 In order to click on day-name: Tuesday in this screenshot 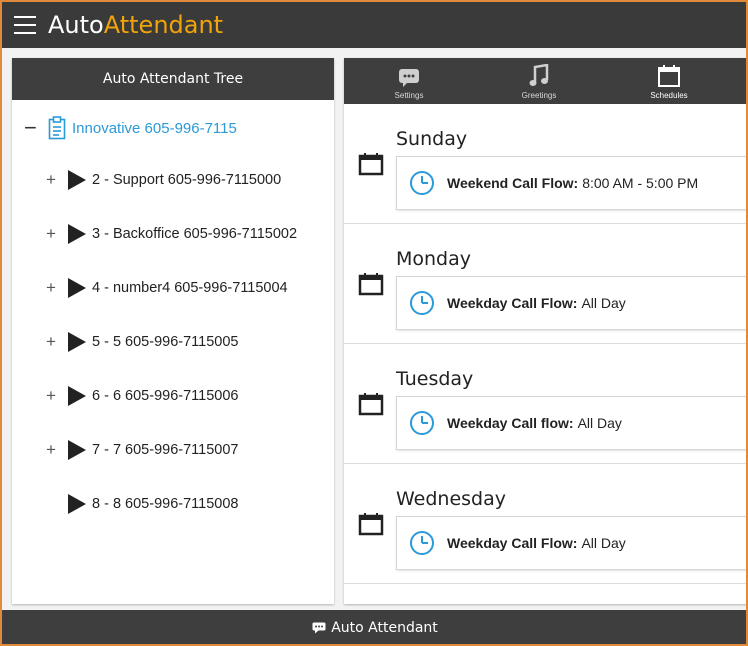, I will do `click(435, 379)`.